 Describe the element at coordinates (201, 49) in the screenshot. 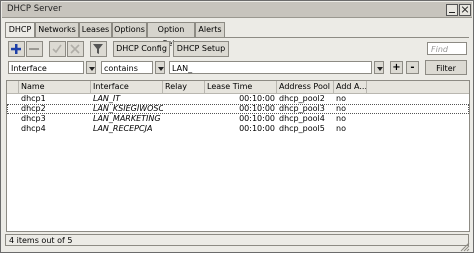

I see `dhcp-setup-button: DHCP Setup` at that location.